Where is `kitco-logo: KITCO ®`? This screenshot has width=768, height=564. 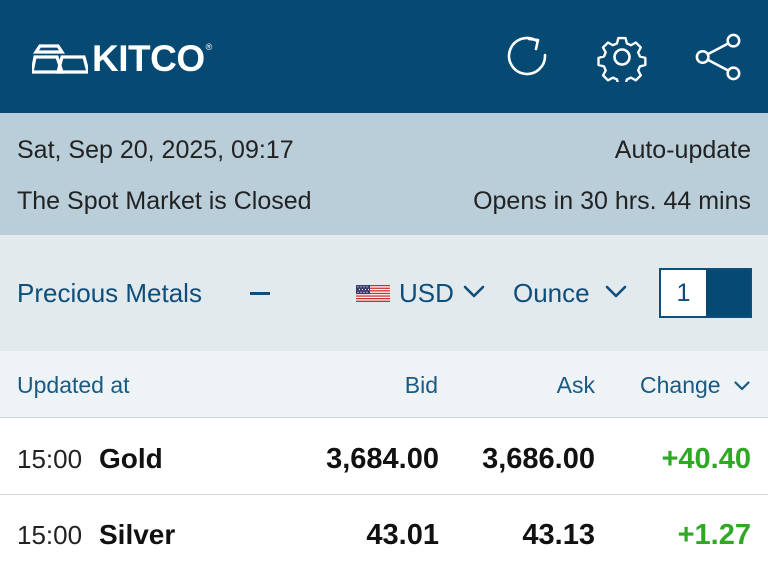
kitco-logo: KITCO ® is located at coordinates (122, 58).